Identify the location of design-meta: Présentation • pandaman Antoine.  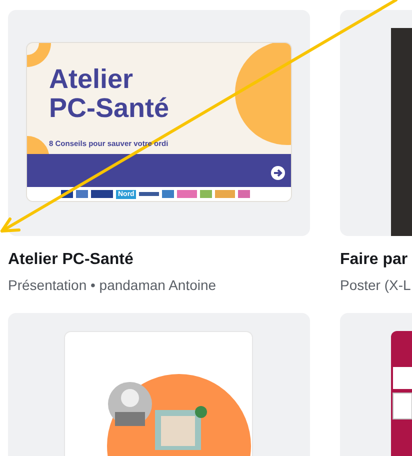
(113, 285).